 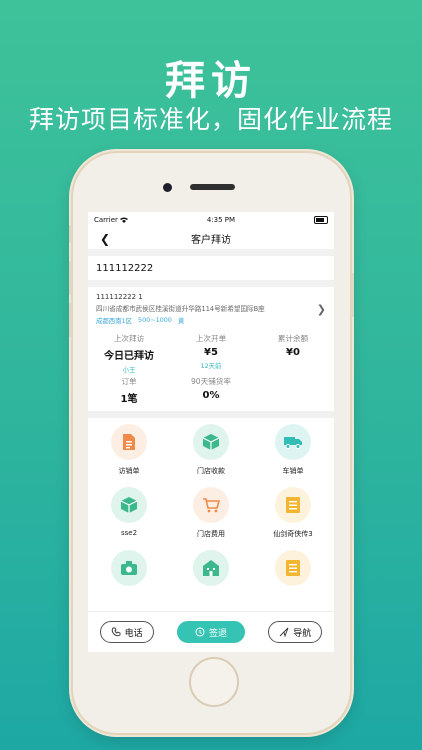 I want to click on action-sales-visit: 访销单, so click(x=129, y=455).